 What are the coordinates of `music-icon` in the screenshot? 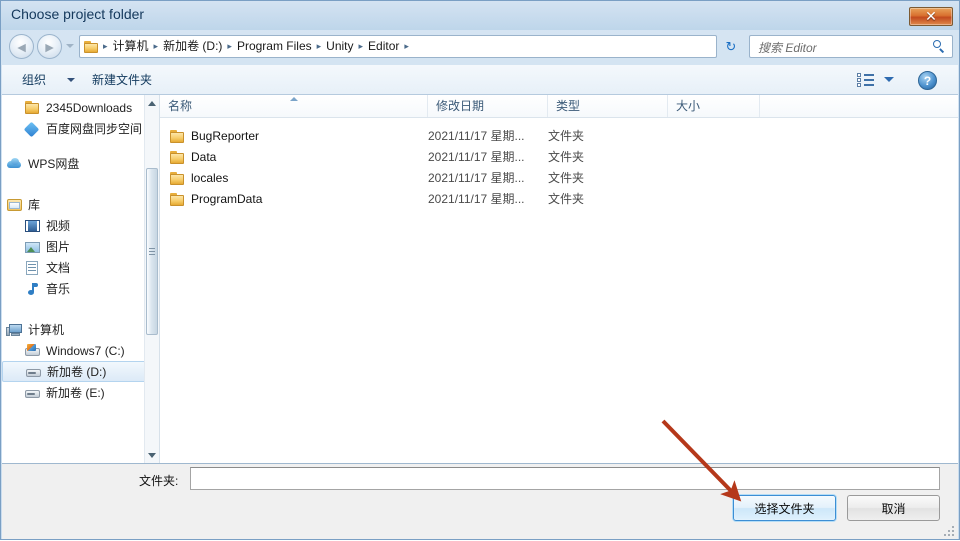 It's located at (32, 289).